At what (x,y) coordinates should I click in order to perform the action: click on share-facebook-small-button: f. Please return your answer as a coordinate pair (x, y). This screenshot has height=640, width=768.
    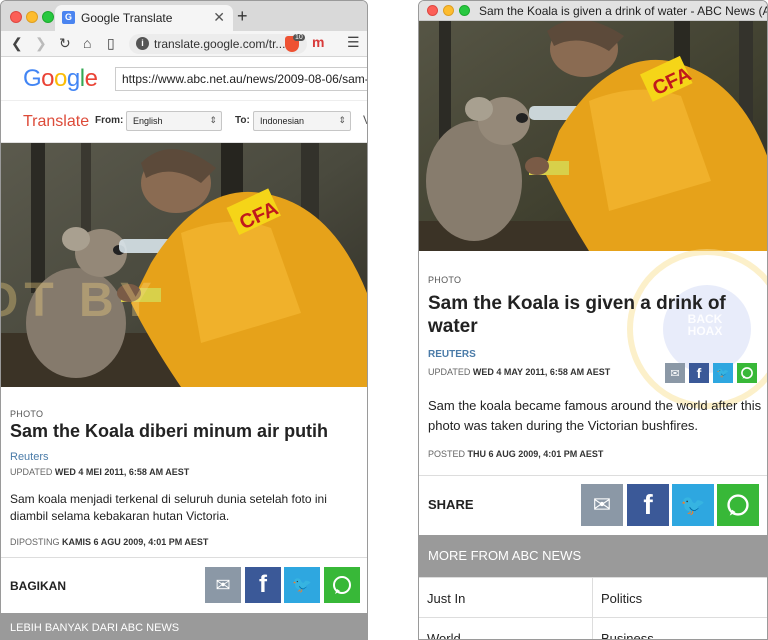
    Looking at the image, I should click on (699, 373).